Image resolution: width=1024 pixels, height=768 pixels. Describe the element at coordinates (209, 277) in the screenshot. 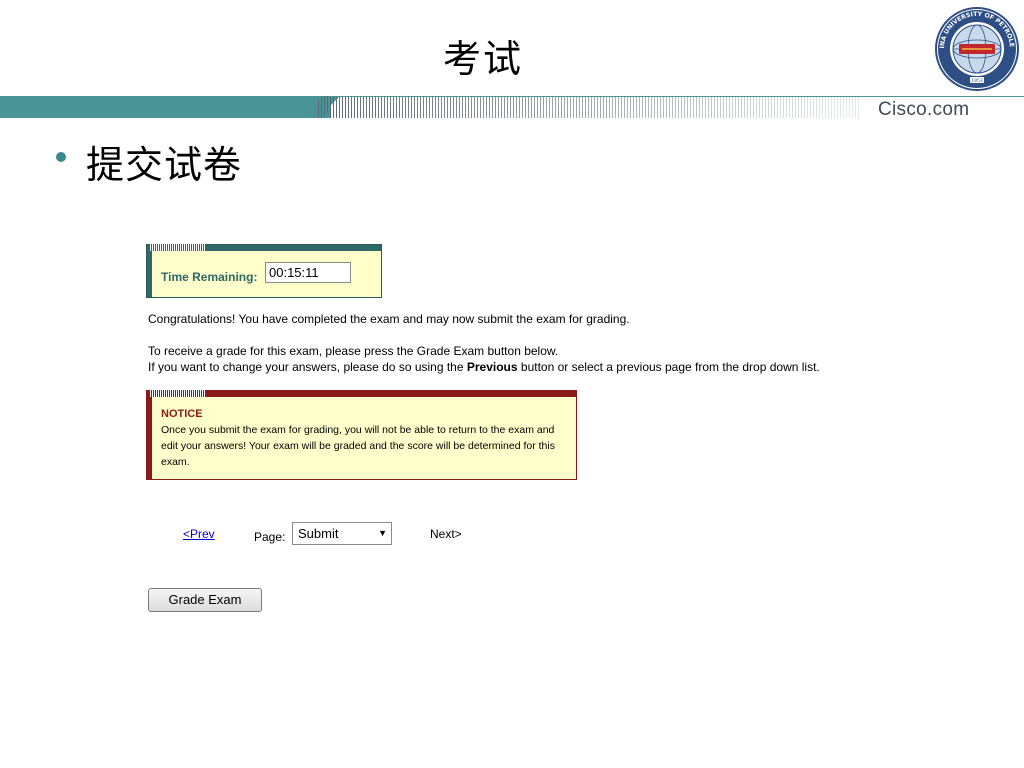

I see `timer-label: Time Remaining:` at that location.